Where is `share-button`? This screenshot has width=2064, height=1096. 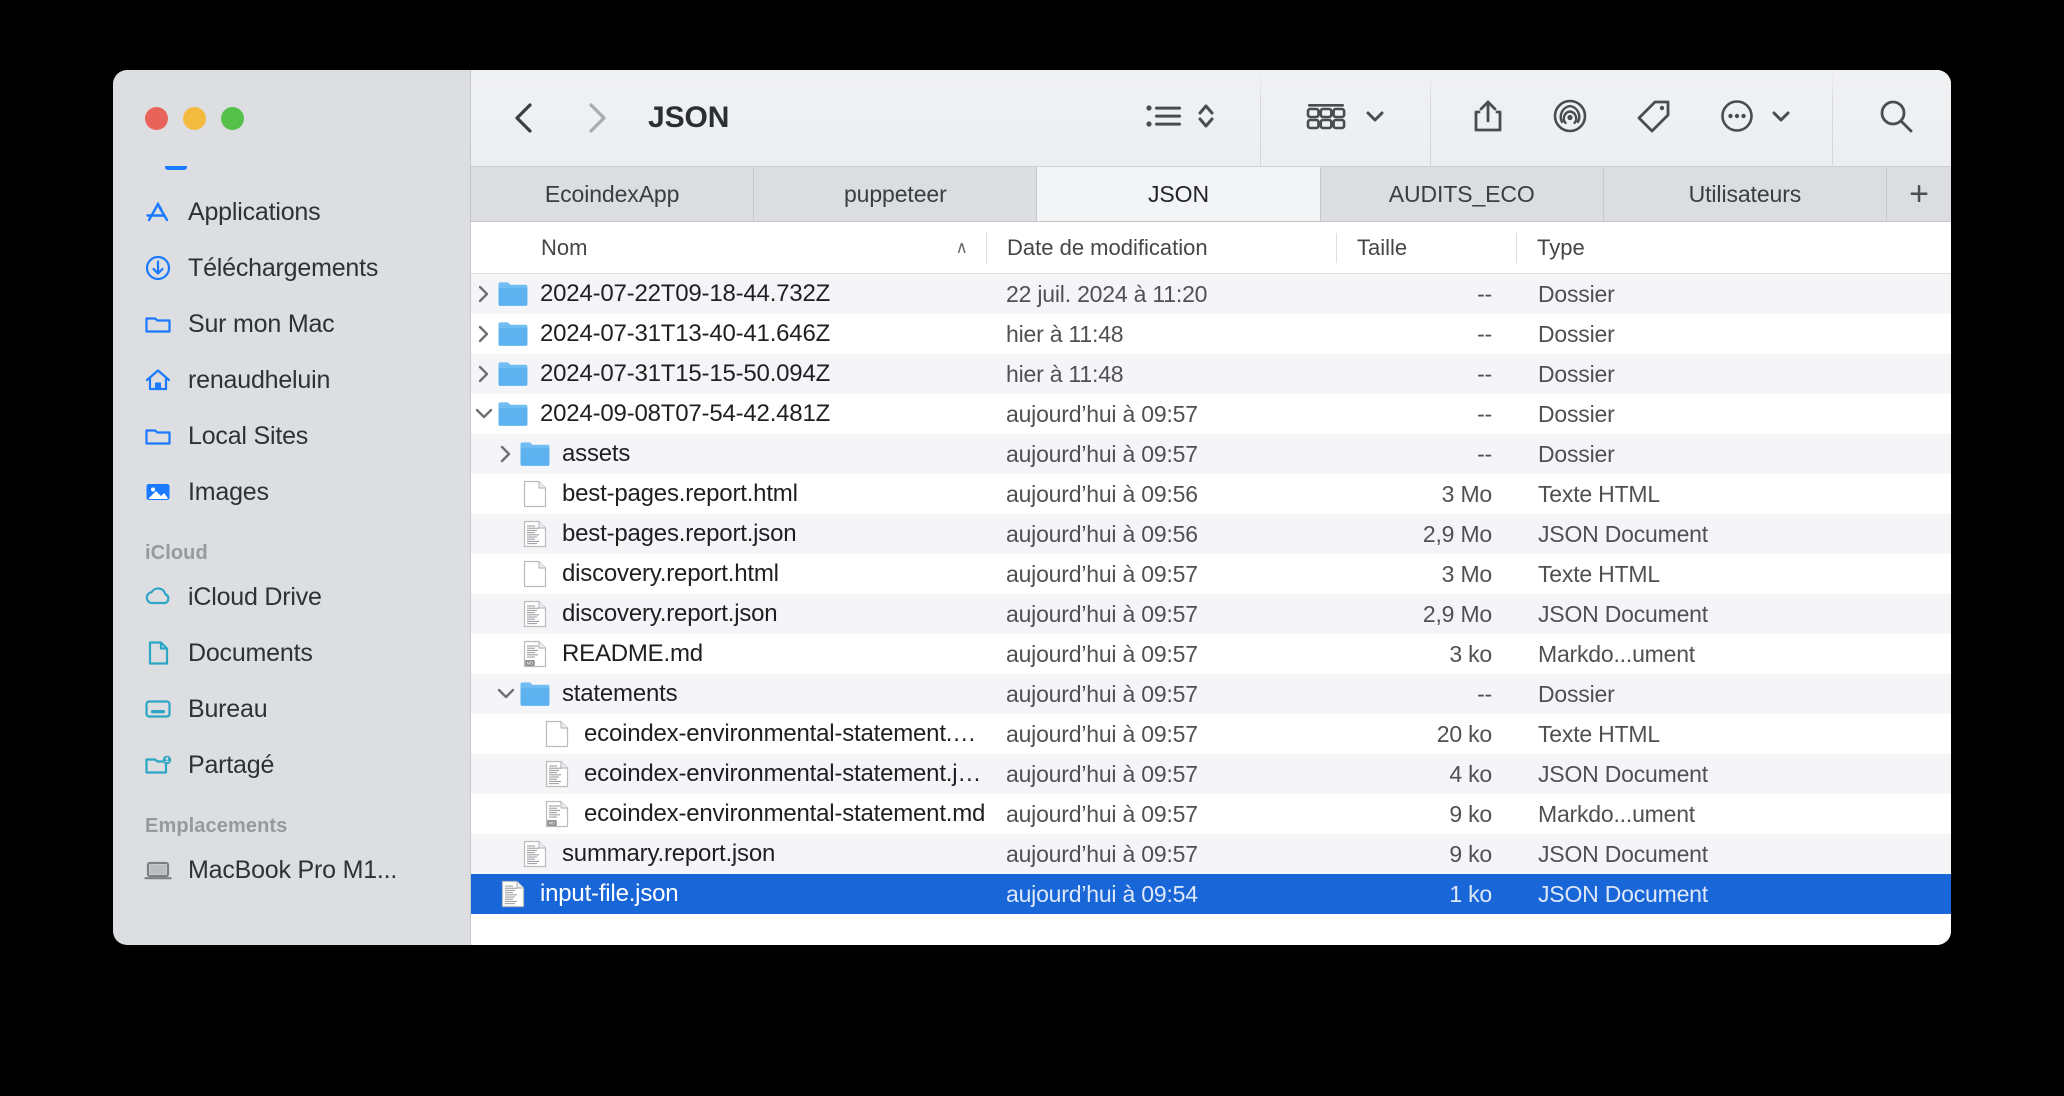 share-button is located at coordinates (1488, 118).